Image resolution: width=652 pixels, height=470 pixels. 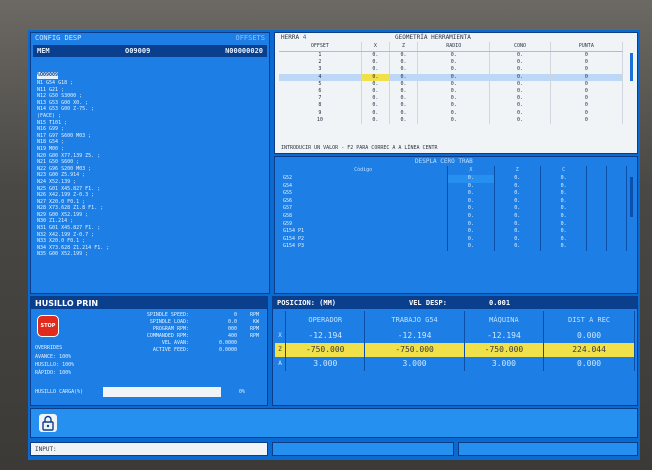 I want to click on offsets-tab: OFFSETS, so click(x=250, y=38).